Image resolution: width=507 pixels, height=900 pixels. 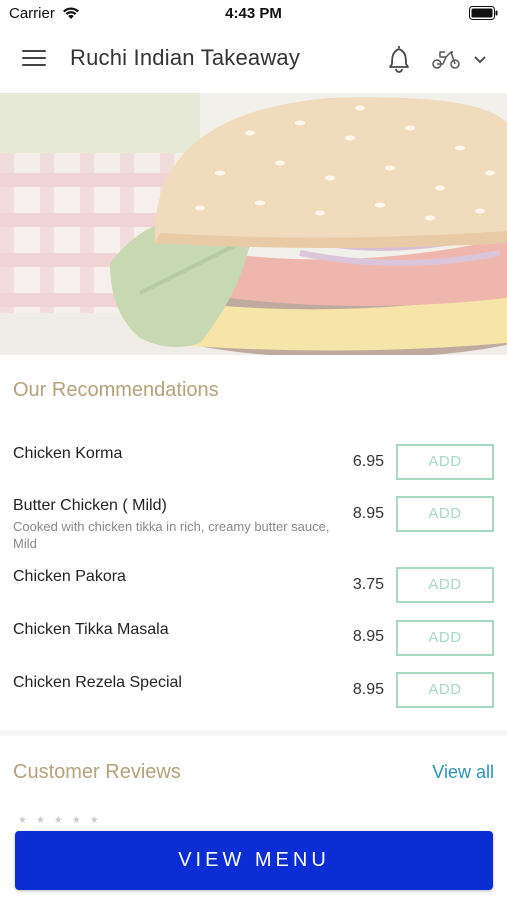 I want to click on status-bar: Carrier 4:43 PM, so click(x=253, y=13).